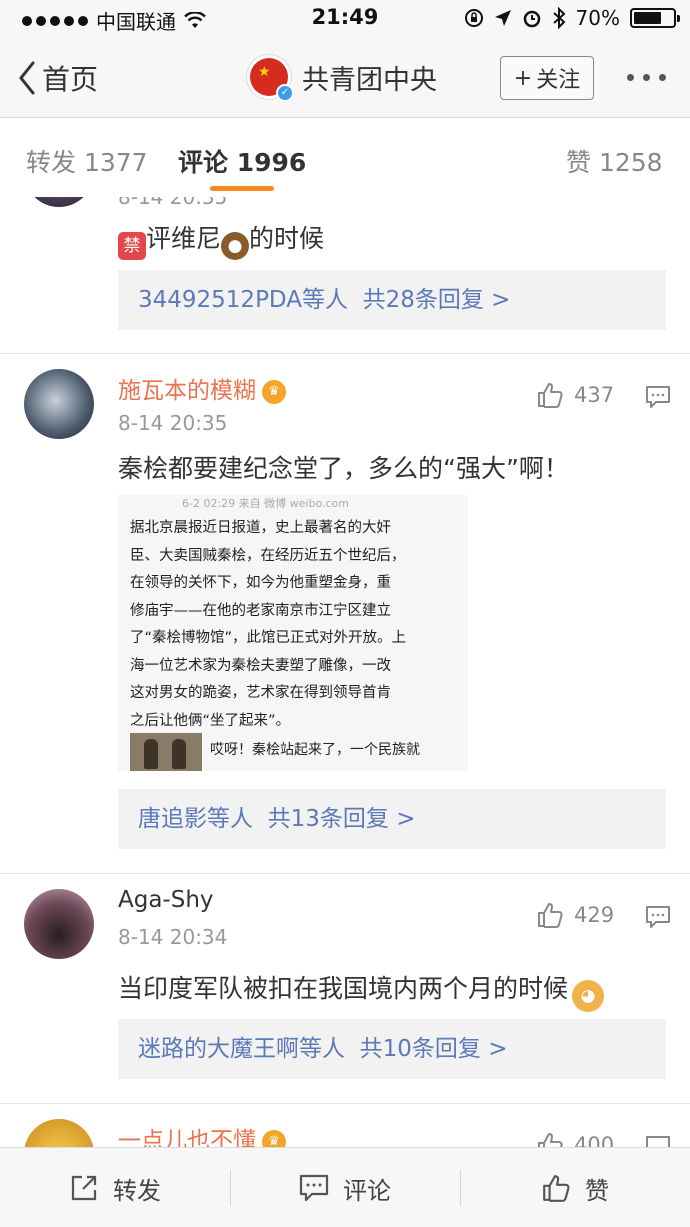 The width and height of the screenshot is (690, 1227). I want to click on comment-label: 评论, so click(367, 1190).